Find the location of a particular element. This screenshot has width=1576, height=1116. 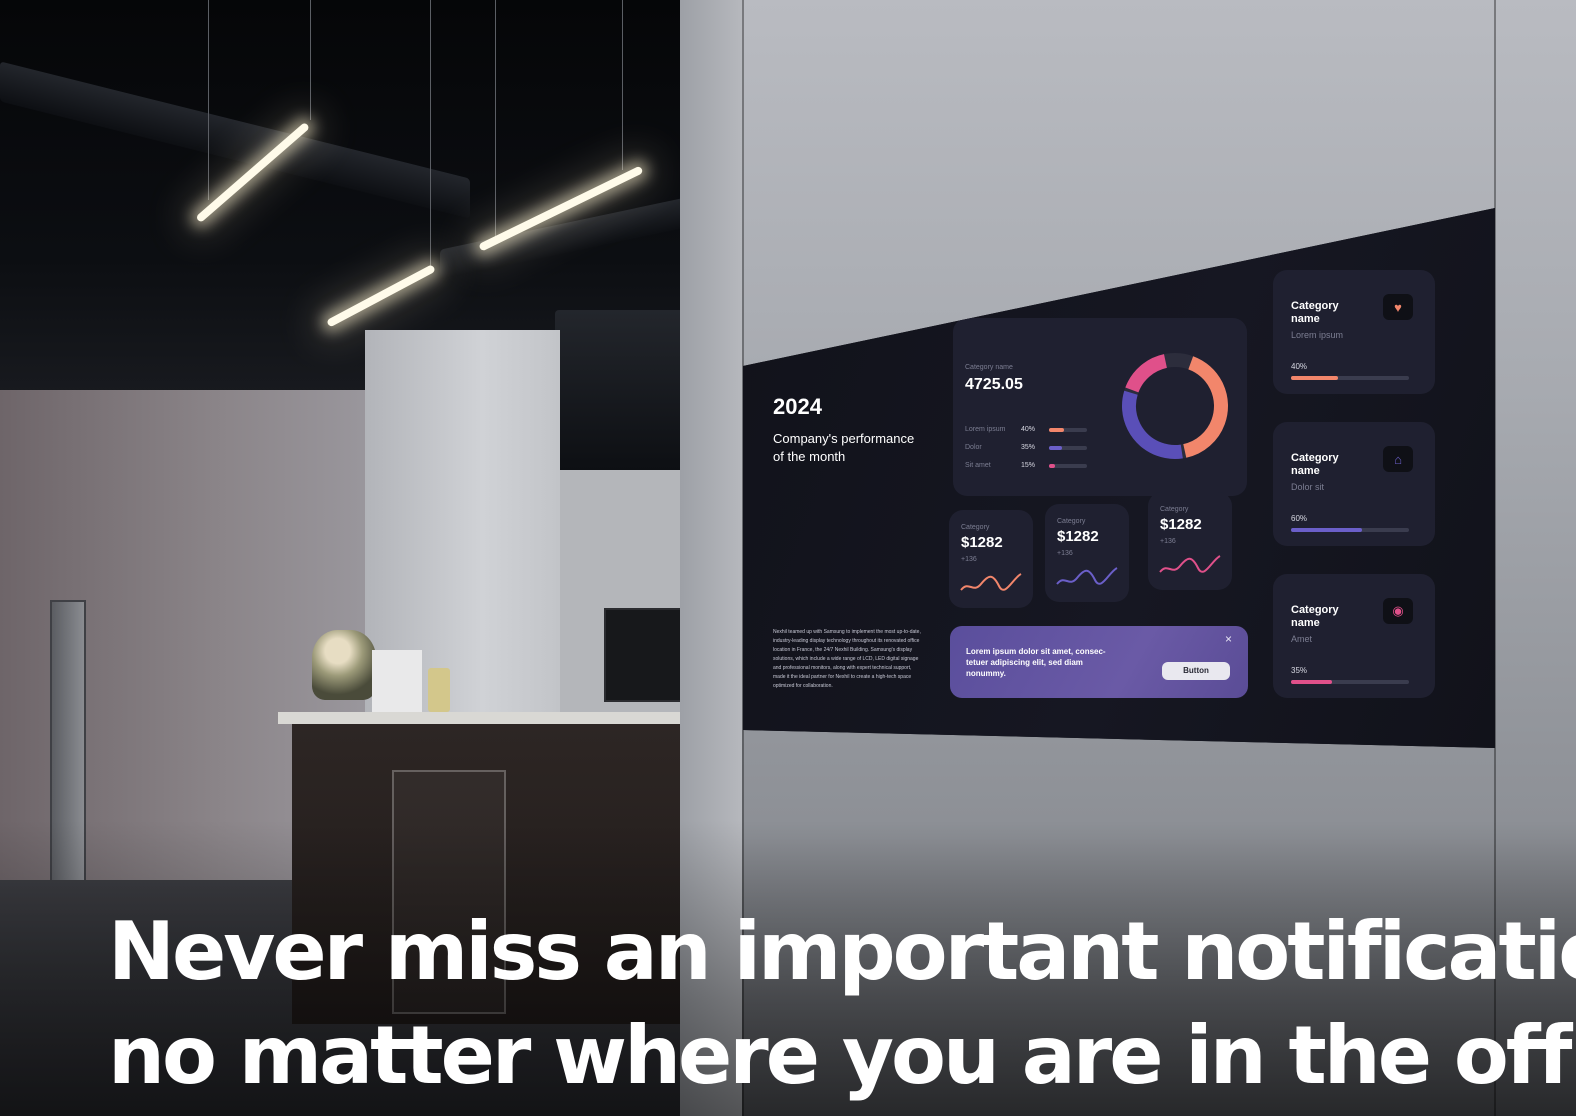

summary-row-label: Dolor is located at coordinates (973, 447).